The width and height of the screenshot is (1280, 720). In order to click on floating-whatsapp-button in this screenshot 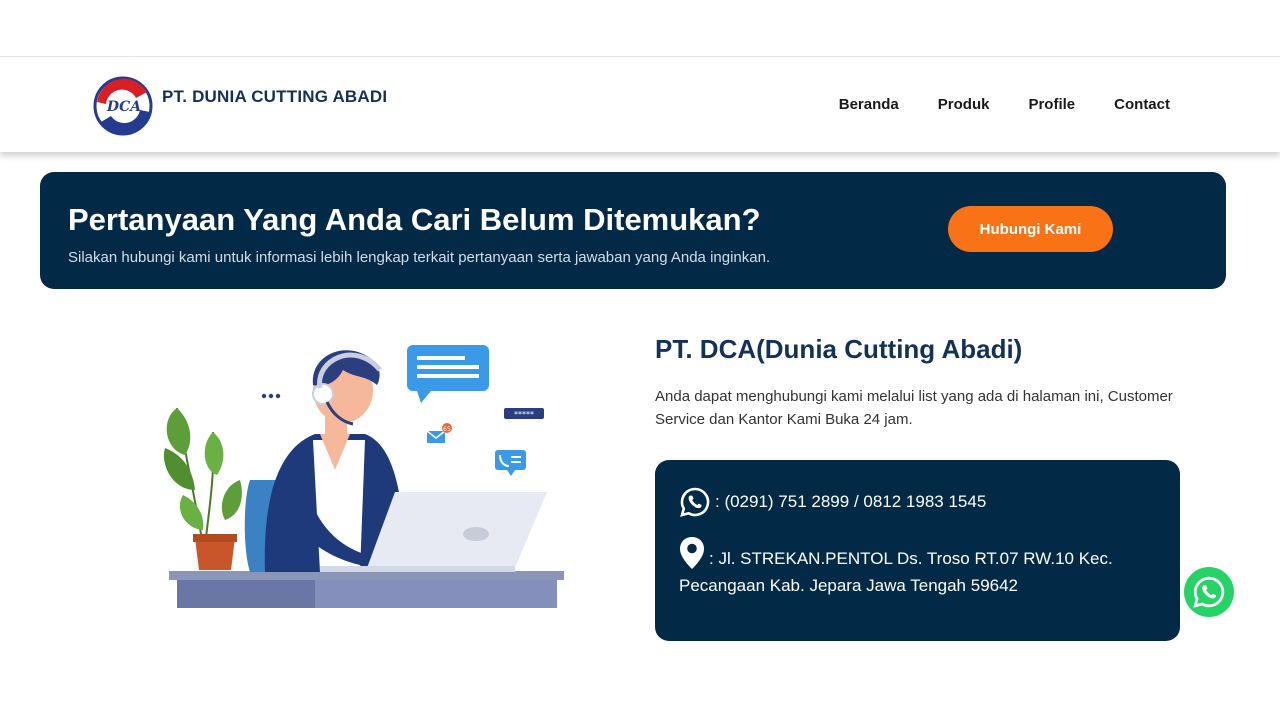, I will do `click(1209, 592)`.